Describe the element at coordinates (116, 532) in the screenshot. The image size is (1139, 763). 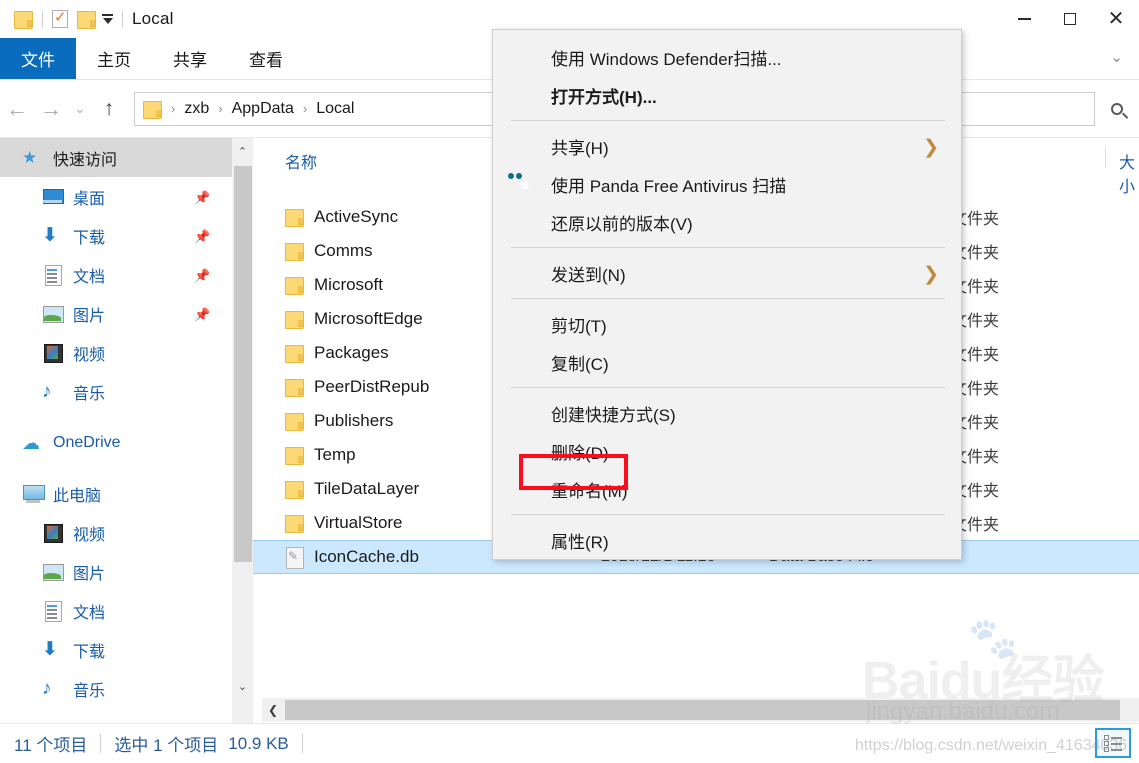
I see `sidebar-item-pc-videos: 视频` at that location.